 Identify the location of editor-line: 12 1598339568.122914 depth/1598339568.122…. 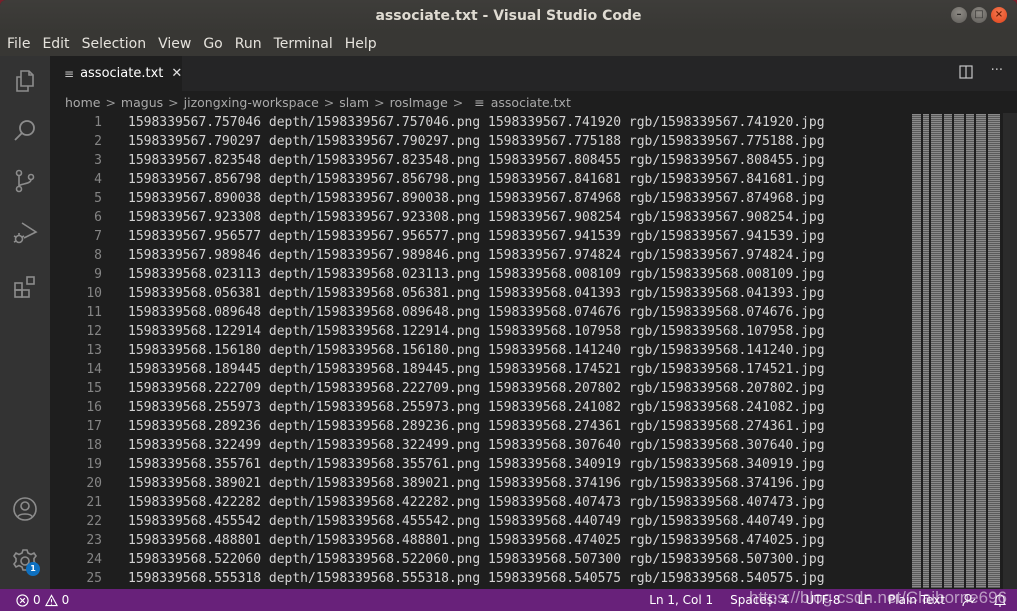
(437, 331).